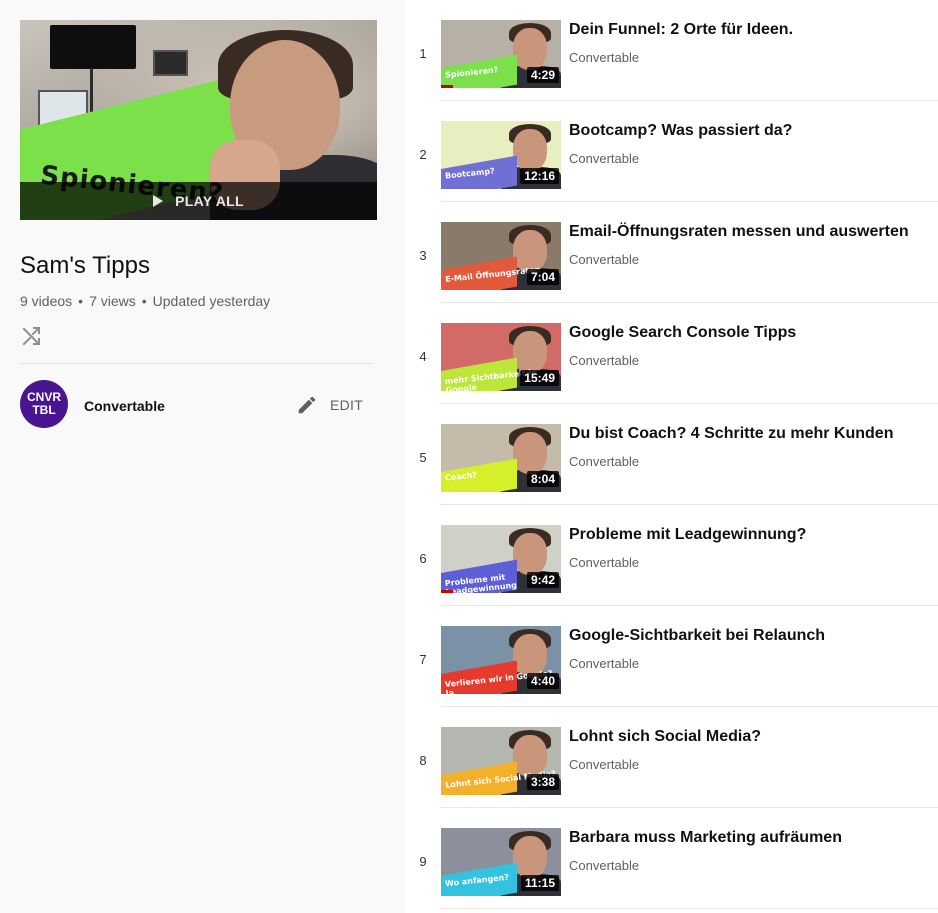 This screenshot has height=913, width=938. I want to click on video-duration: 8:04, so click(542, 479).